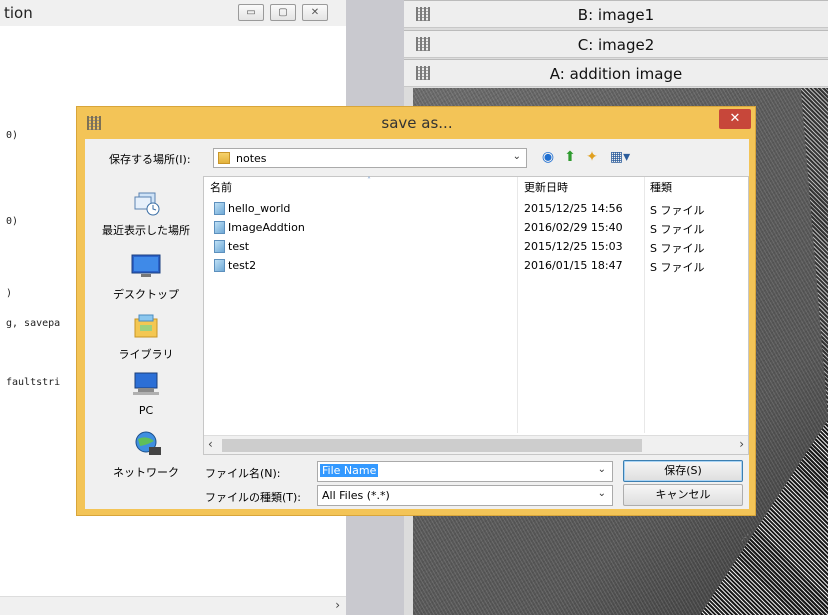 The height and width of the screenshot is (615, 828). I want to click on file-row: hello_world 2015/12/25 14:56 S ファイル, so click(474, 209).